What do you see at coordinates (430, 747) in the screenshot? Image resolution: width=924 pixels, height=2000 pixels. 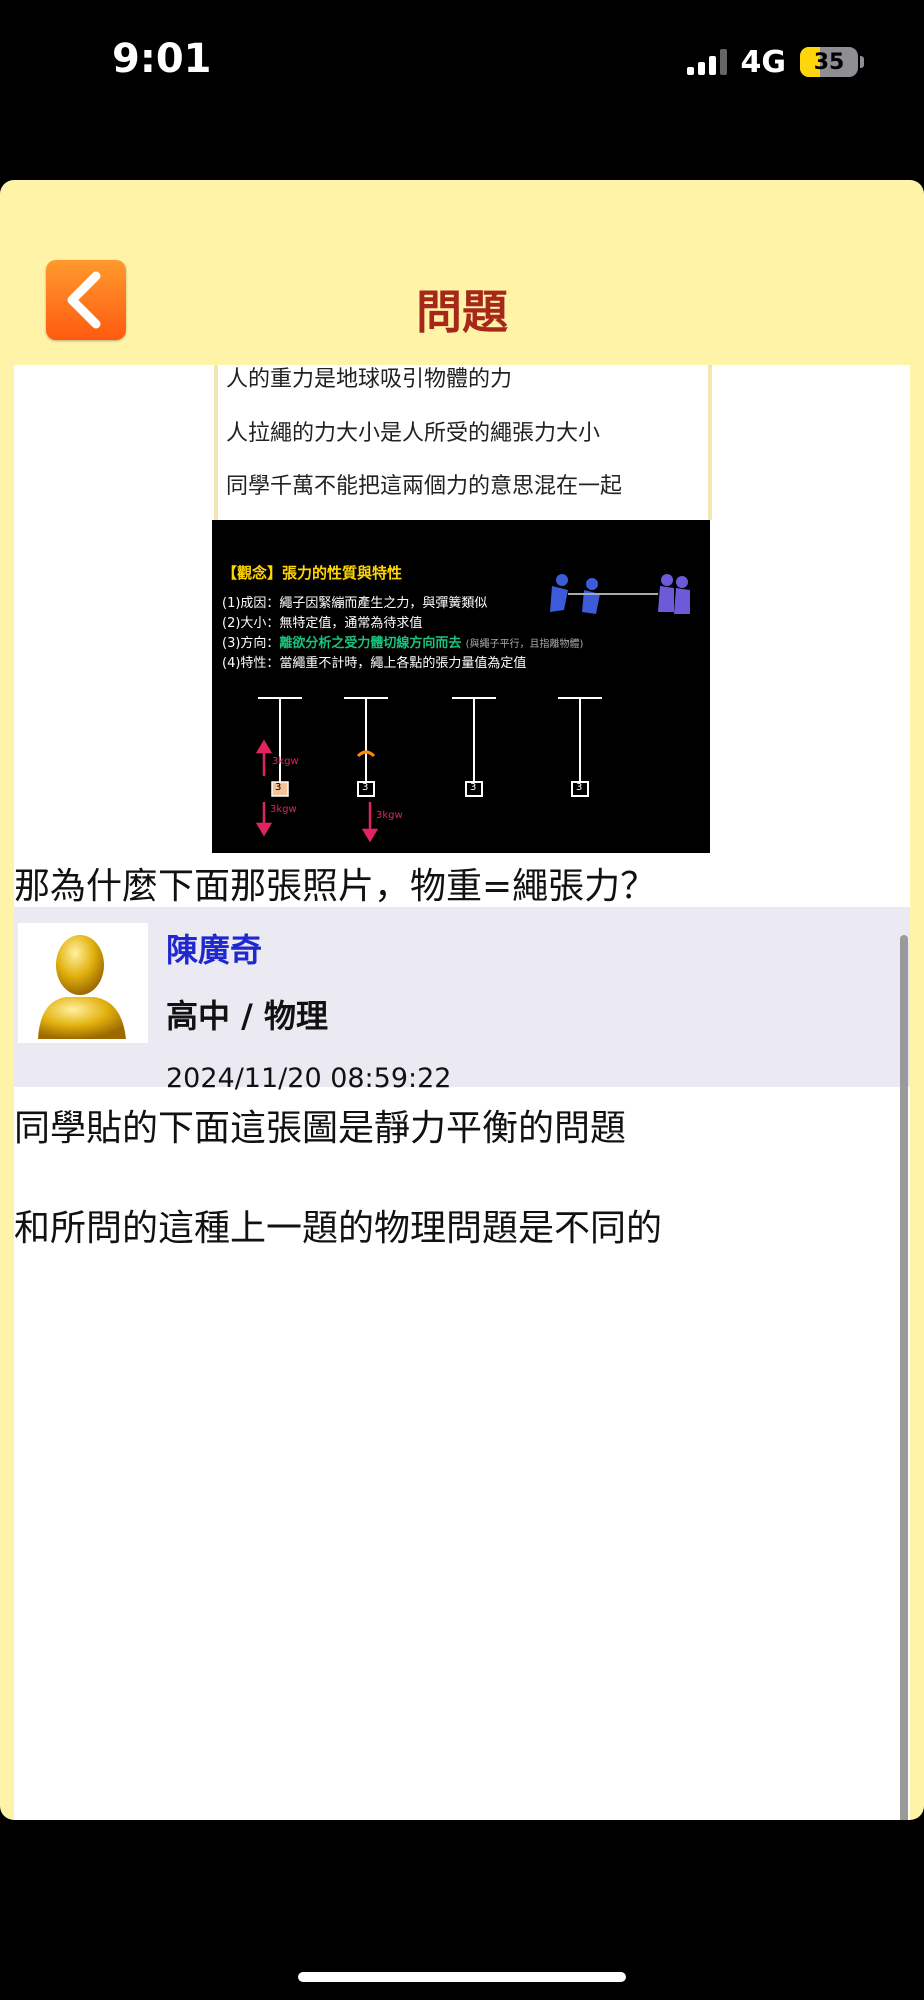 I see `hanging-systems` at bounding box center [430, 747].